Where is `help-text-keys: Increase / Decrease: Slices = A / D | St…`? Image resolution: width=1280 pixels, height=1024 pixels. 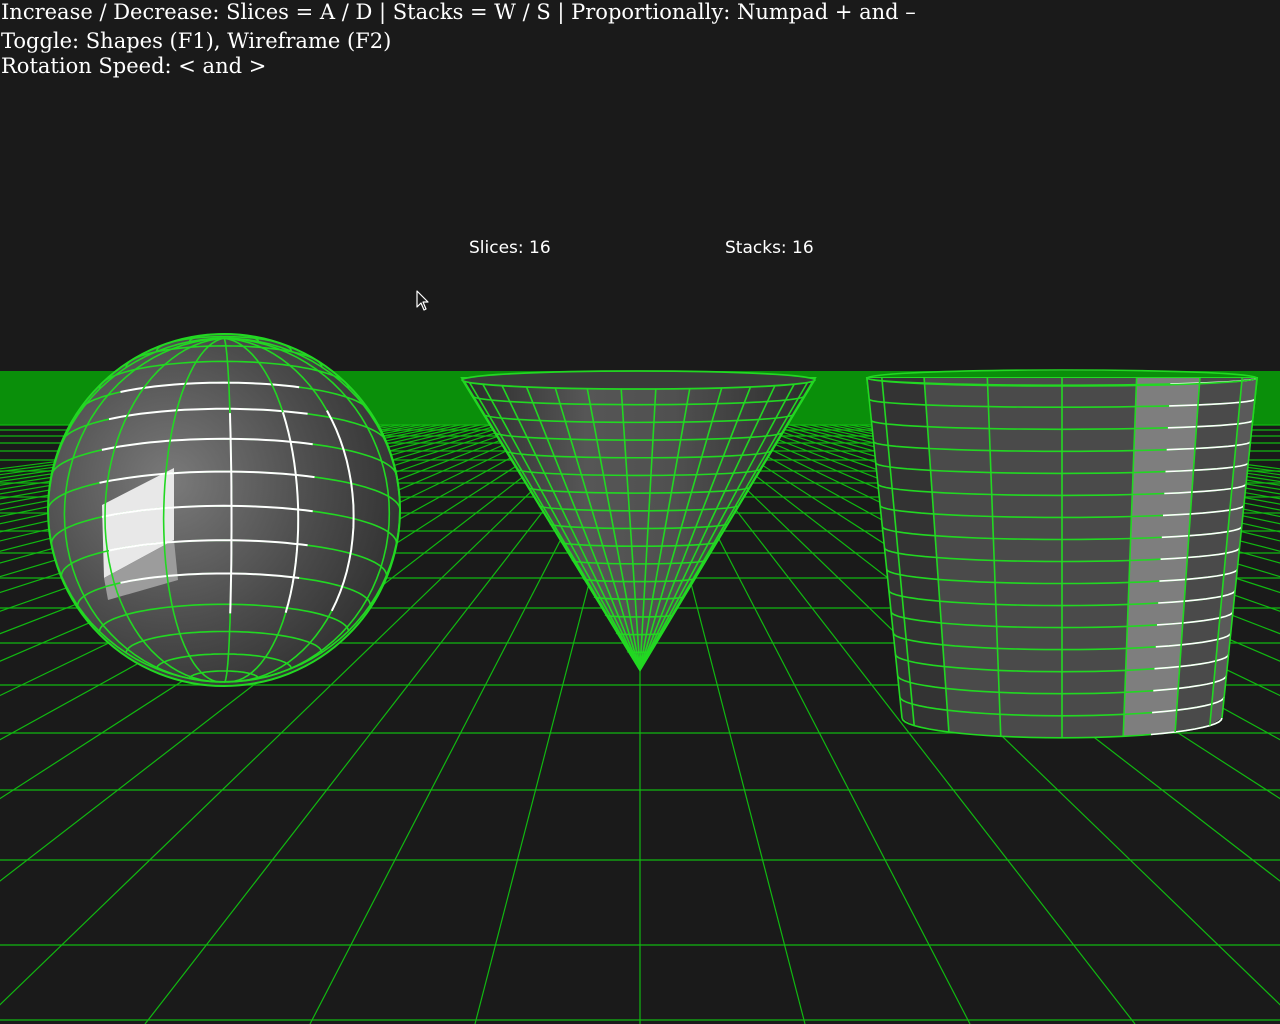 help-text-keys: Increase / Decrease: Slices = A / D | St… is located at coordinates (458, 12).